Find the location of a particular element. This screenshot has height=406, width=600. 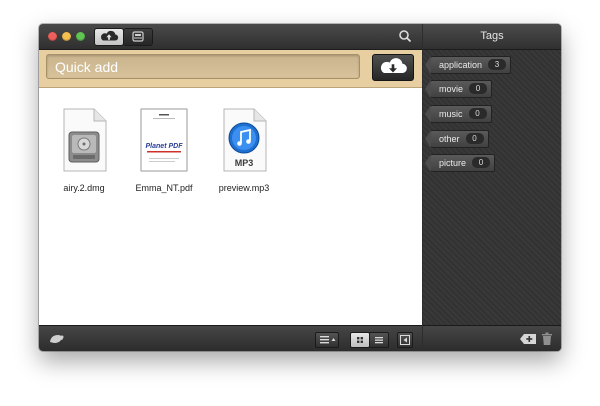

upload-toggle-button is located at coordinates (109, 37).